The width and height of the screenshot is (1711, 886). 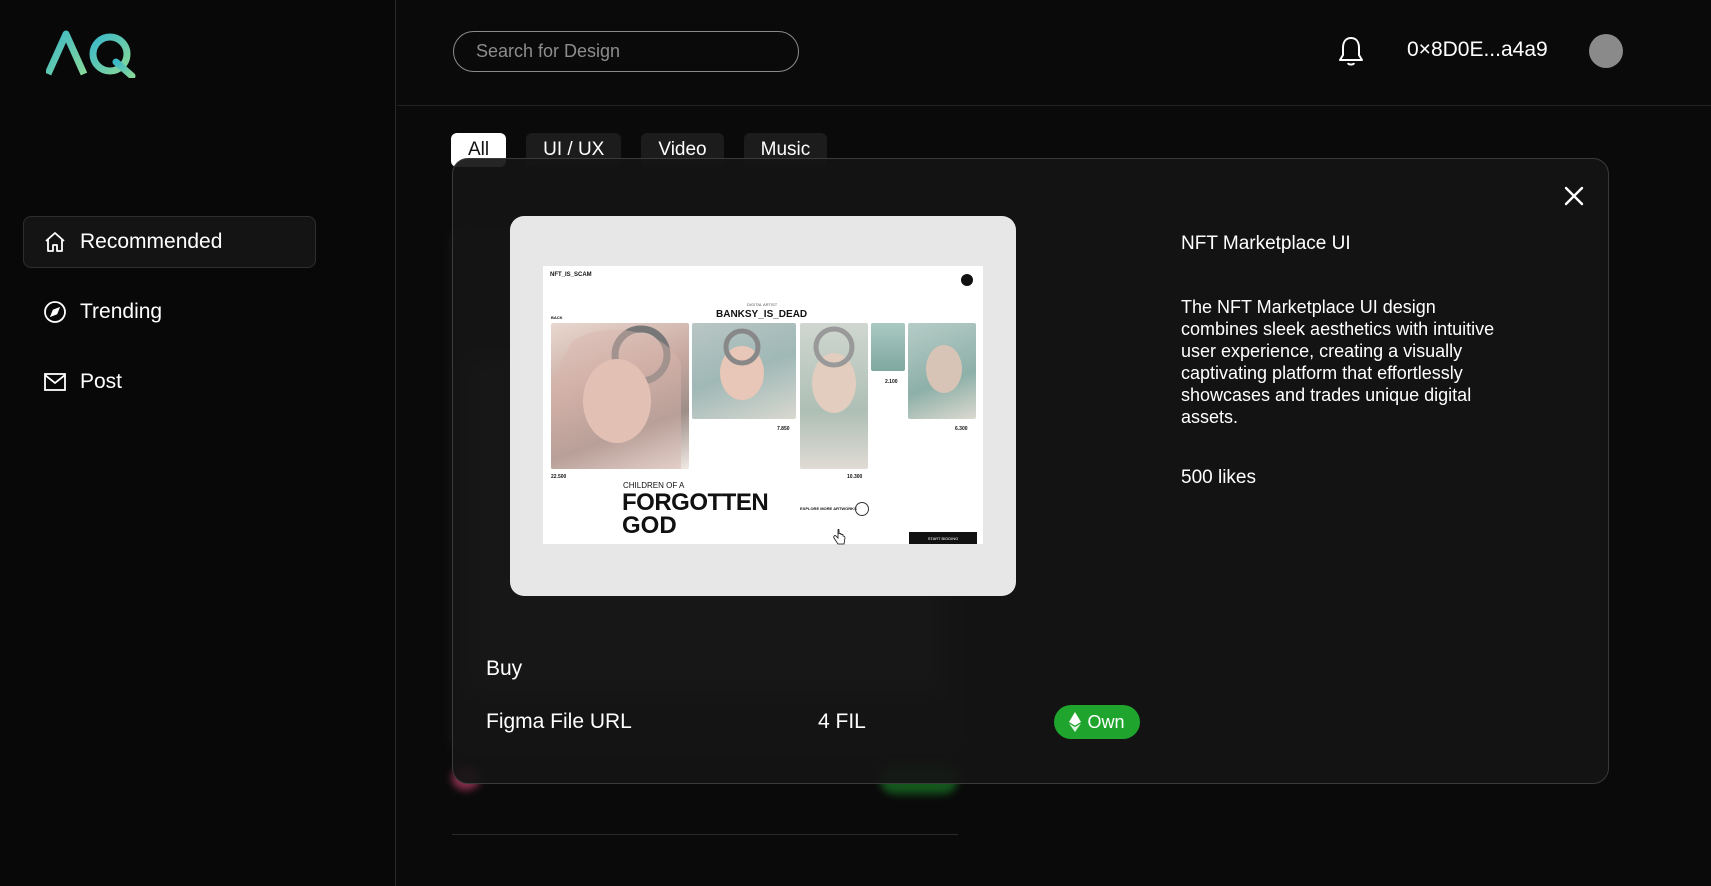 I want to click on price-value: 4 FIL, so click(x=842, y=721).